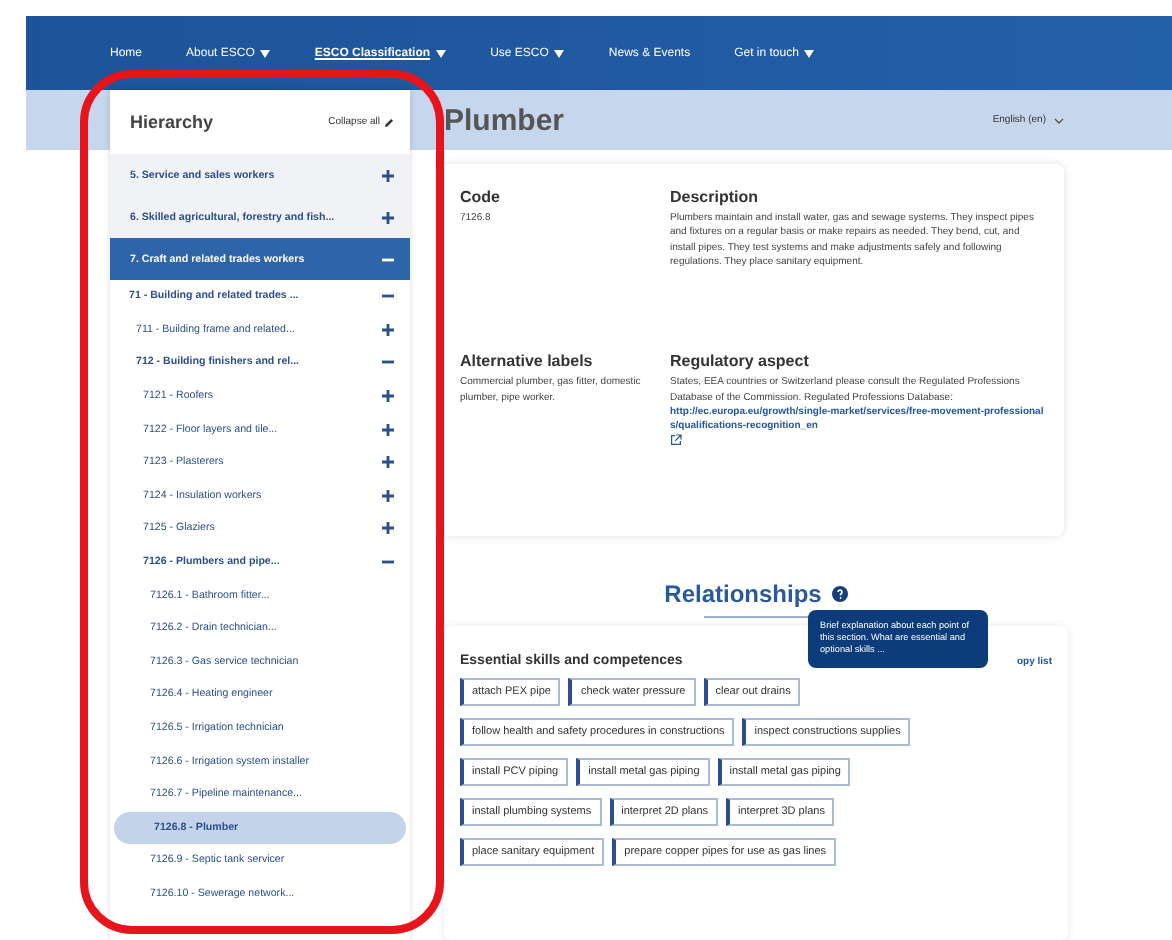 This screenshot has height=940, width=1172. What do you see at coordinates (527, 361) in the screenshot?
I see `section-heading: Alternative labels` at bounding box center [527, 361].